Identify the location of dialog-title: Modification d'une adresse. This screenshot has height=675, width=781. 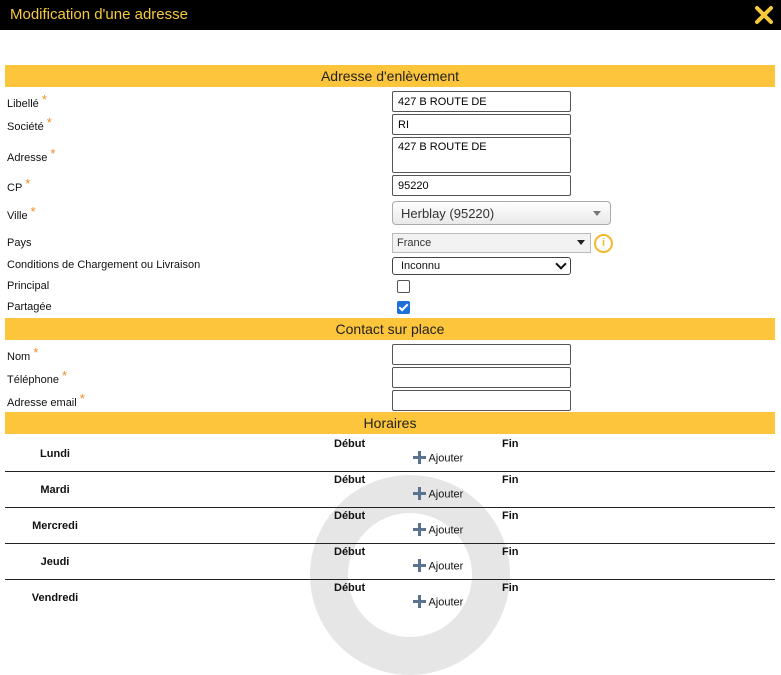
(99, 14).